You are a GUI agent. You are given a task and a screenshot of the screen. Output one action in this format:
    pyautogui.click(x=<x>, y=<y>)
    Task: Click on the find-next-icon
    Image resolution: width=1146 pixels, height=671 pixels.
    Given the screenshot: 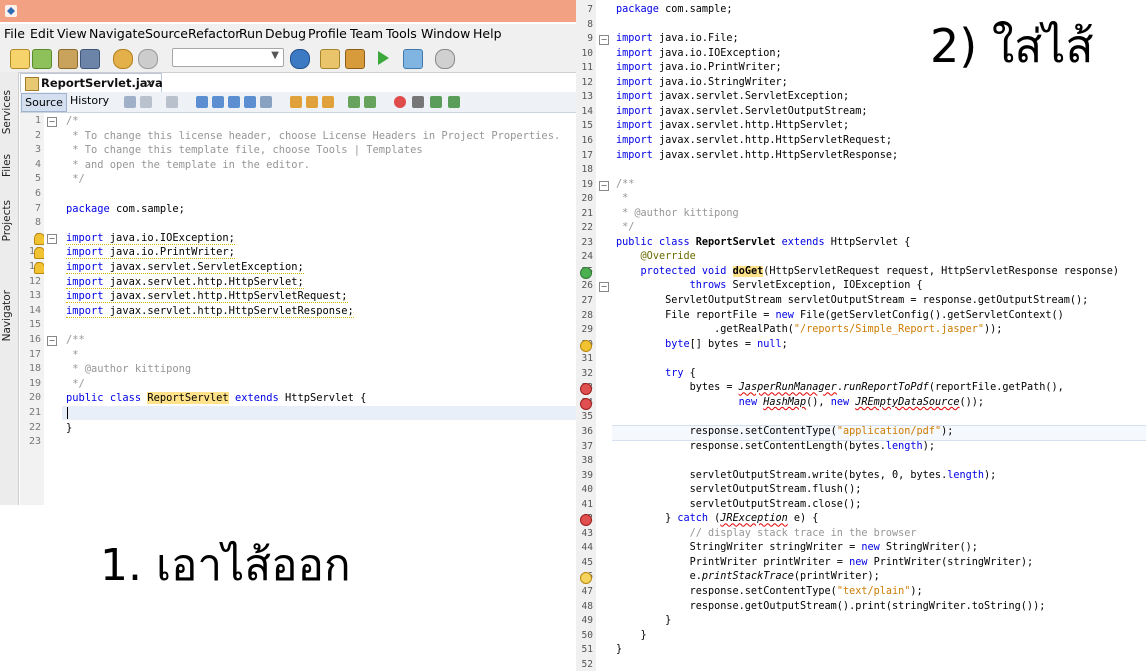 What is the action you would take?
    pyautogui.click(x=234, y=102)
    